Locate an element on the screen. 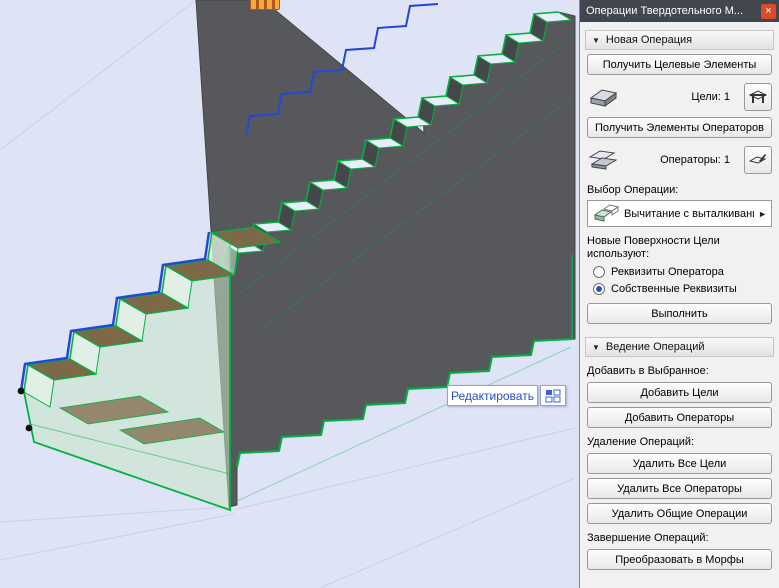  choose-operation-label: Выбор Операции: is located at coordinates (633, 190).